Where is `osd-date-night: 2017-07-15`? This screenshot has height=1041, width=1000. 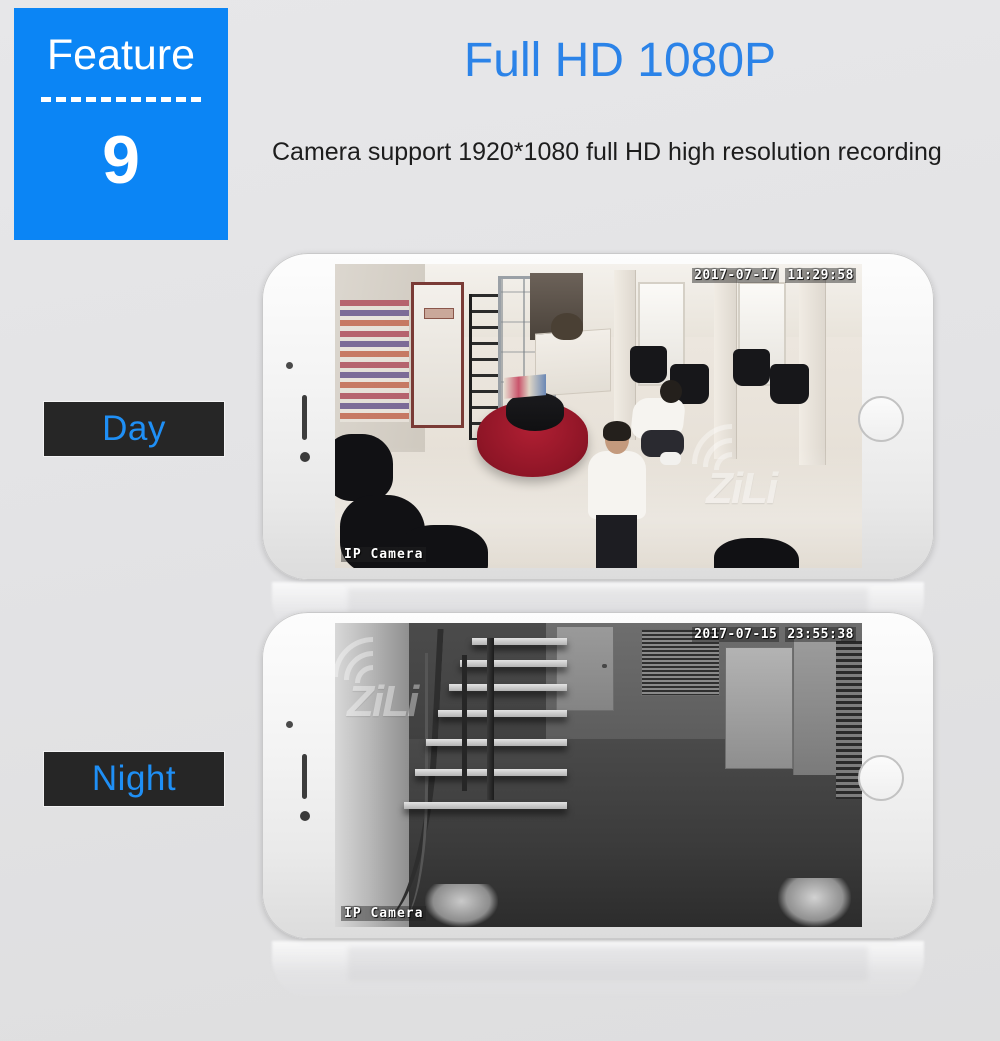
osd-date-night: 2017-07-15 is located at coordinates (736, 634).